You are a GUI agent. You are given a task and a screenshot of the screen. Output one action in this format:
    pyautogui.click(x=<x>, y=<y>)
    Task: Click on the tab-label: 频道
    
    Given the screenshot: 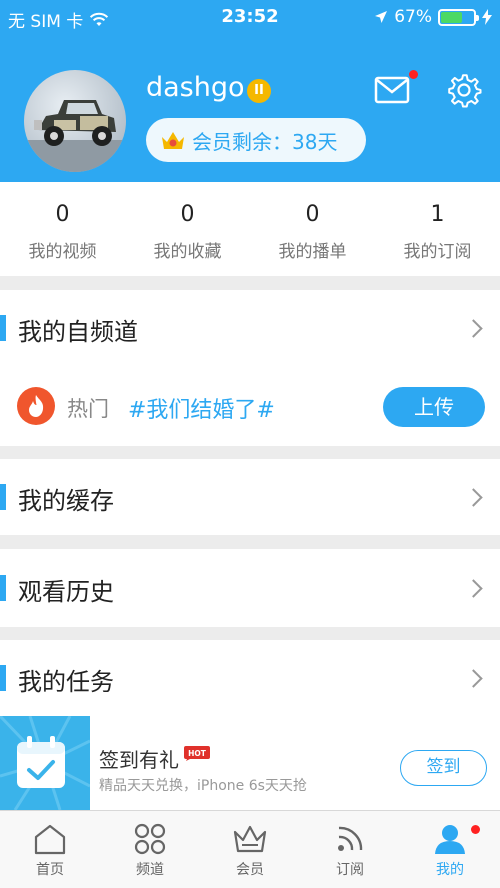 What is the action you would take?
    pyautogui.click(x=150, y=870)
    